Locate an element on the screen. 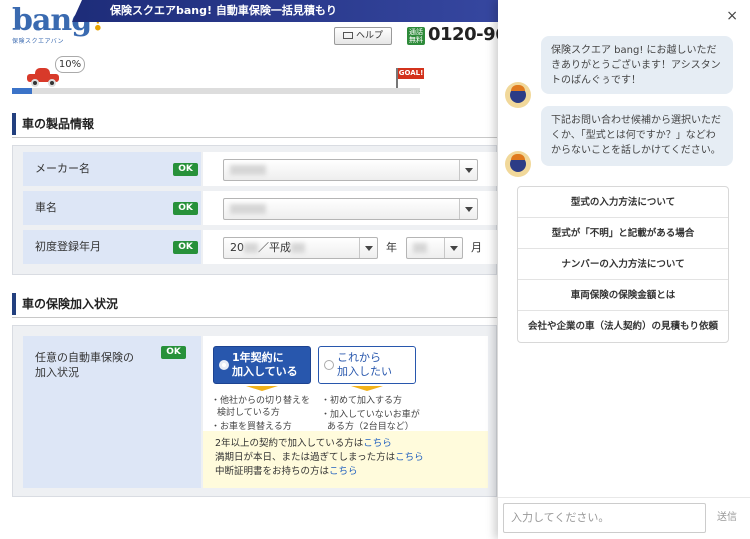  chat-option: 型式が「不明」と記載がある場合 is located at coordinates (623, 233).